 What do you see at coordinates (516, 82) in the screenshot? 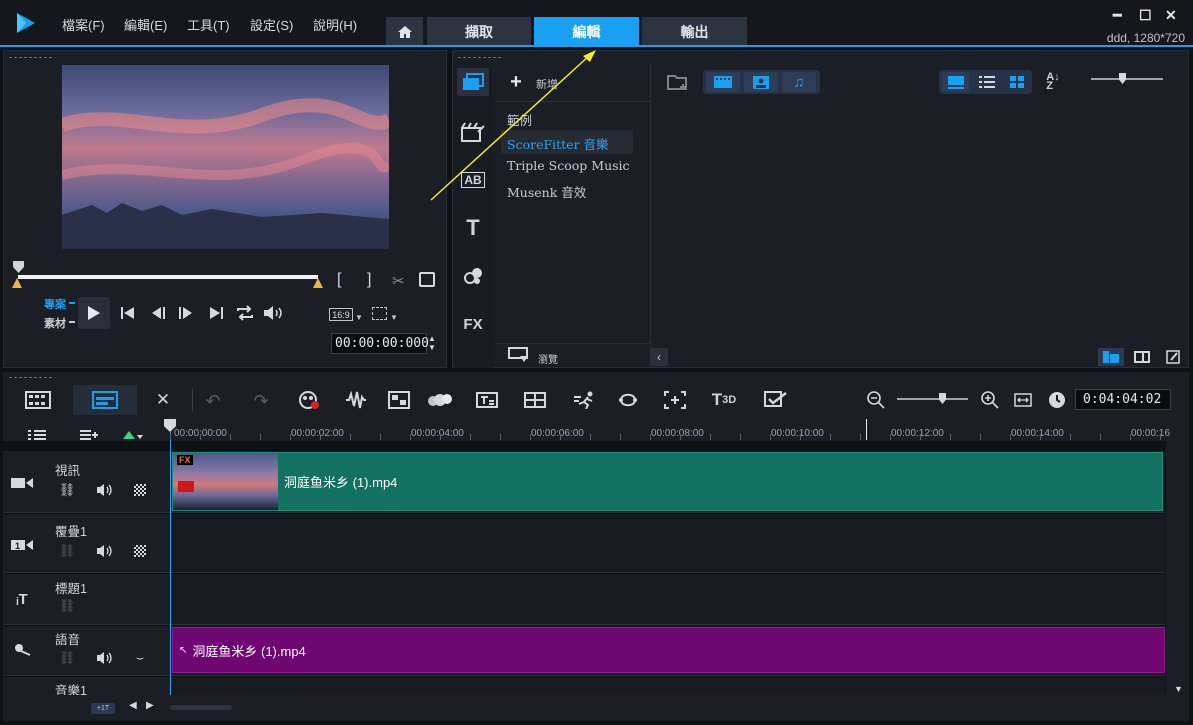
I see `add-icon: +` at bounding box center [516, 82].